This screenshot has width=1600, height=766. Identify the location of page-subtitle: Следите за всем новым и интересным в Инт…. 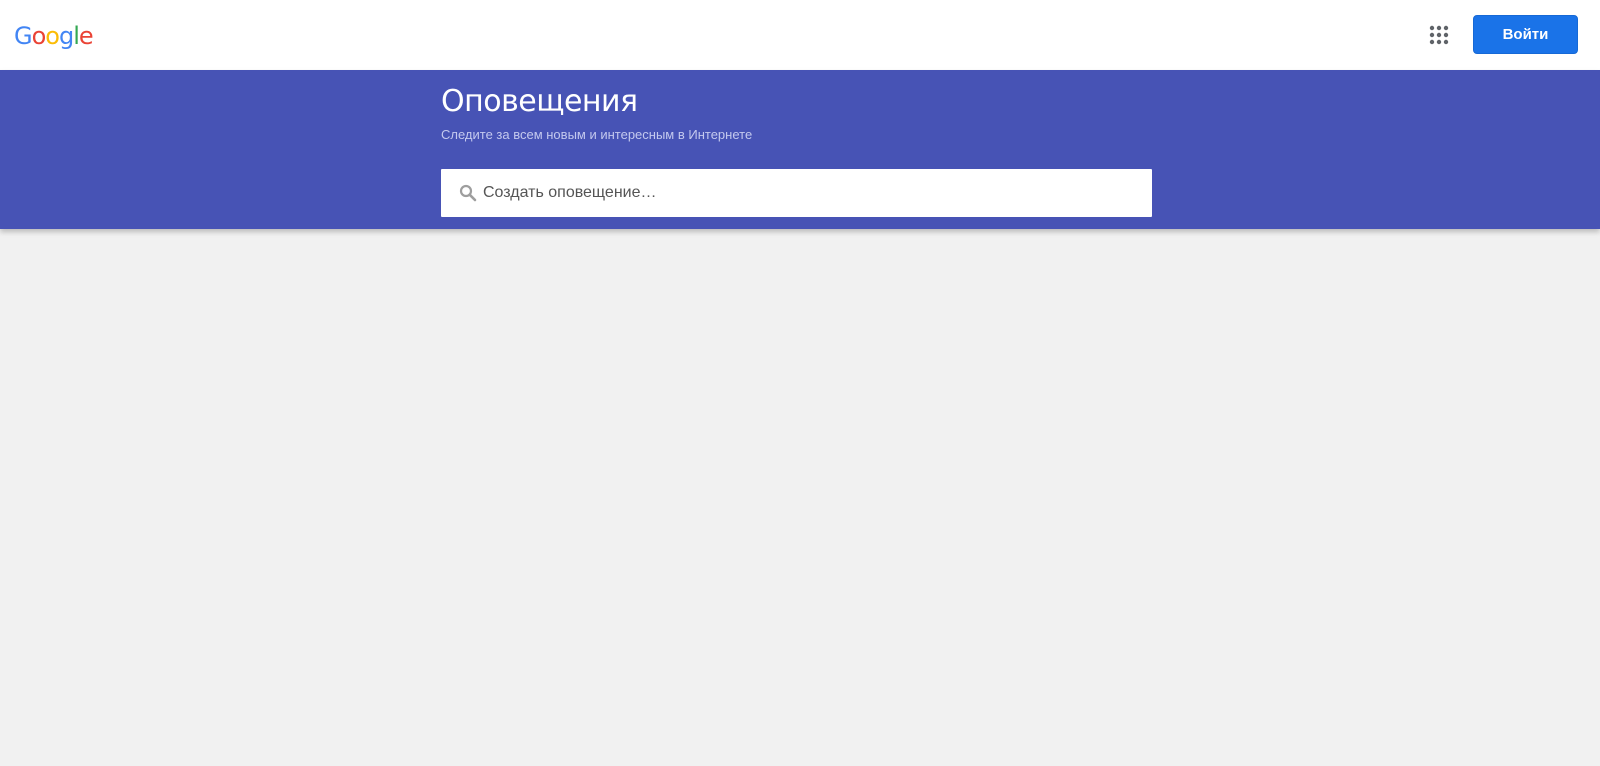
(597, 134).